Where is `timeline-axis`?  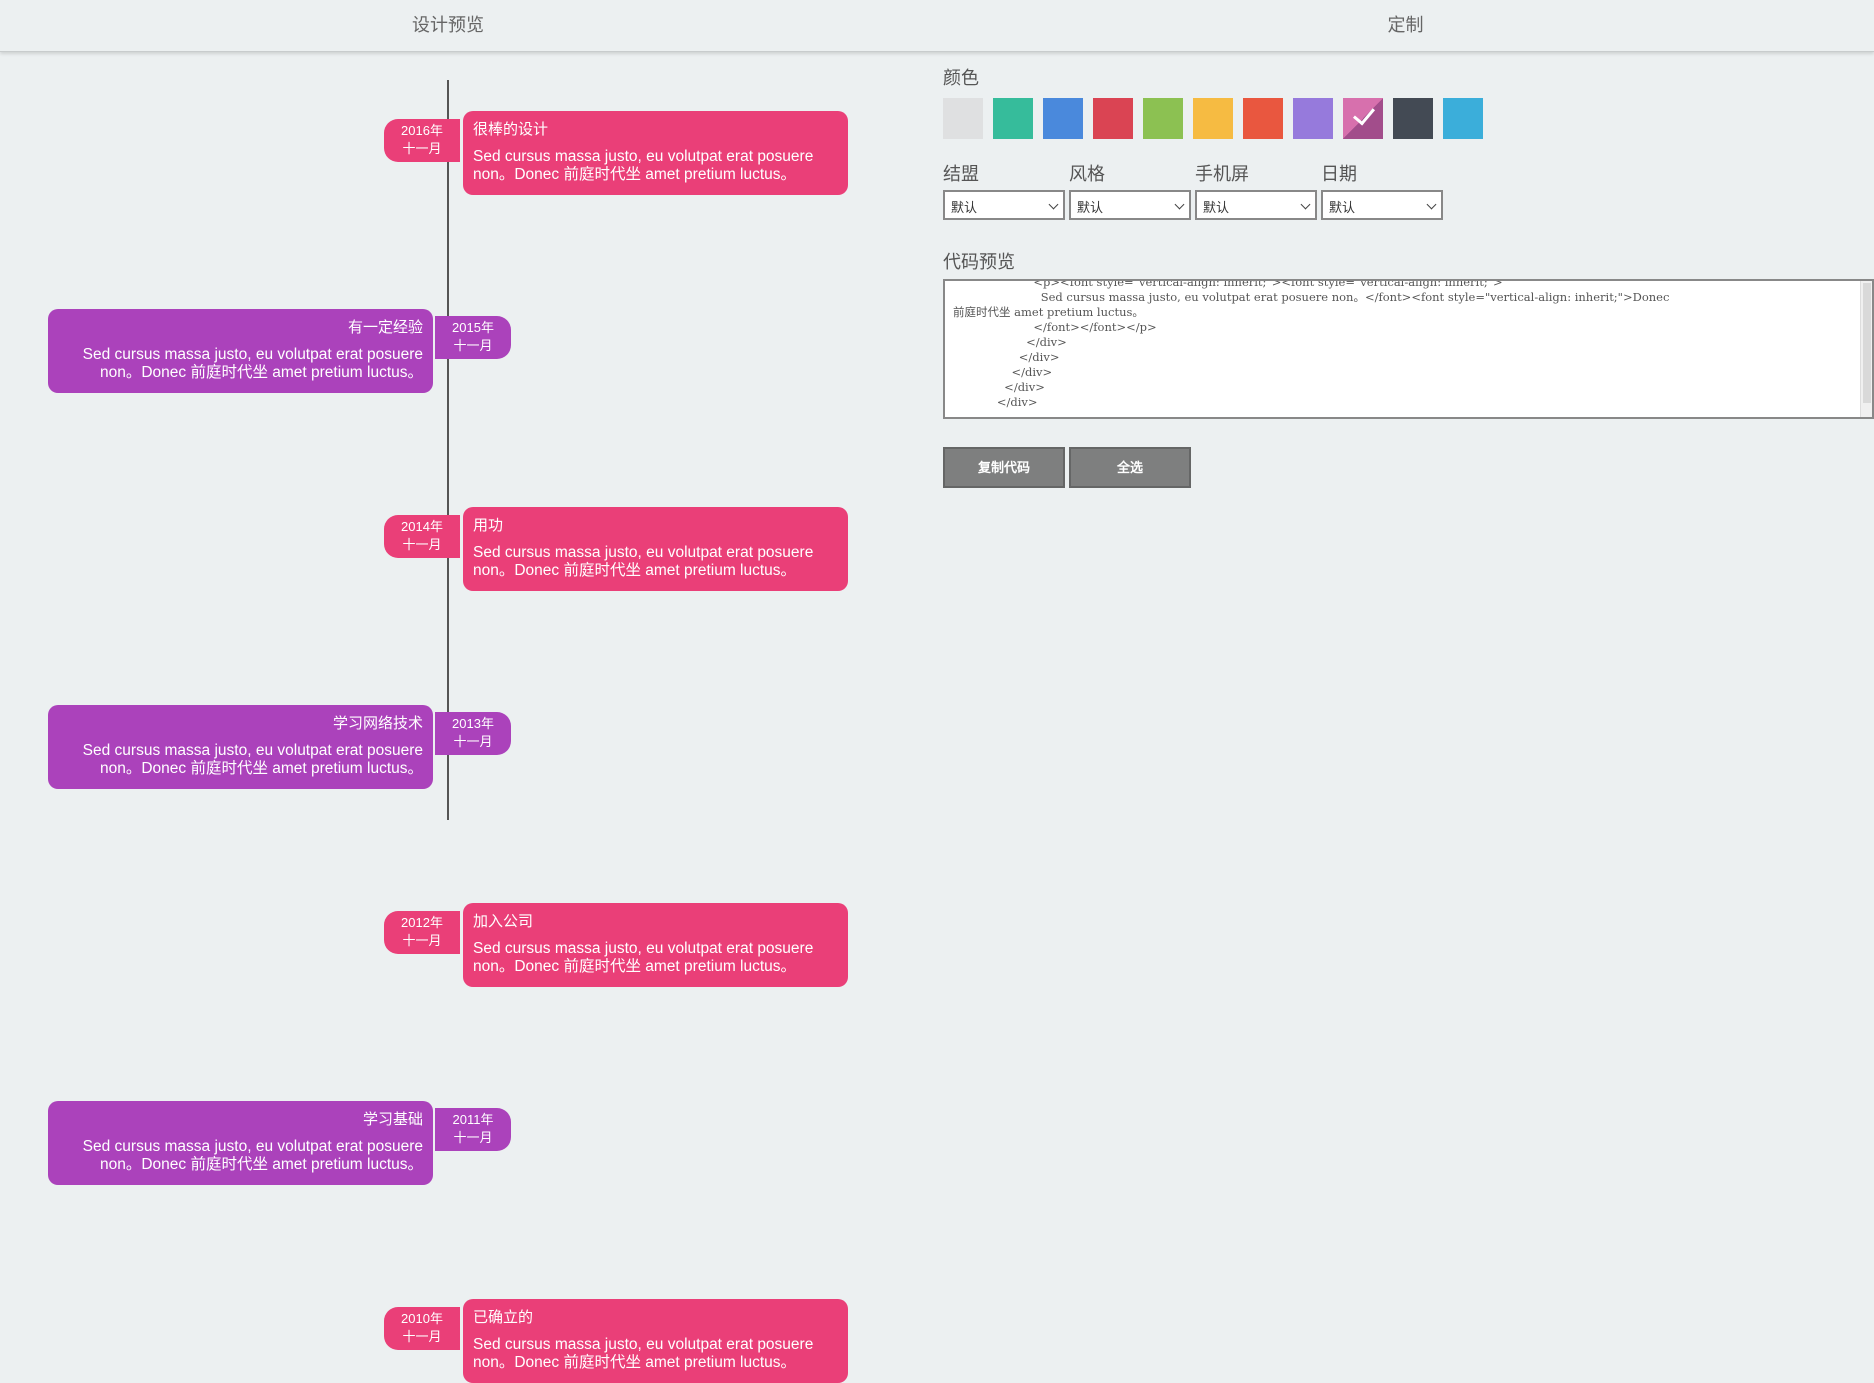 timeline-axis is located at coordinates (448, 450).